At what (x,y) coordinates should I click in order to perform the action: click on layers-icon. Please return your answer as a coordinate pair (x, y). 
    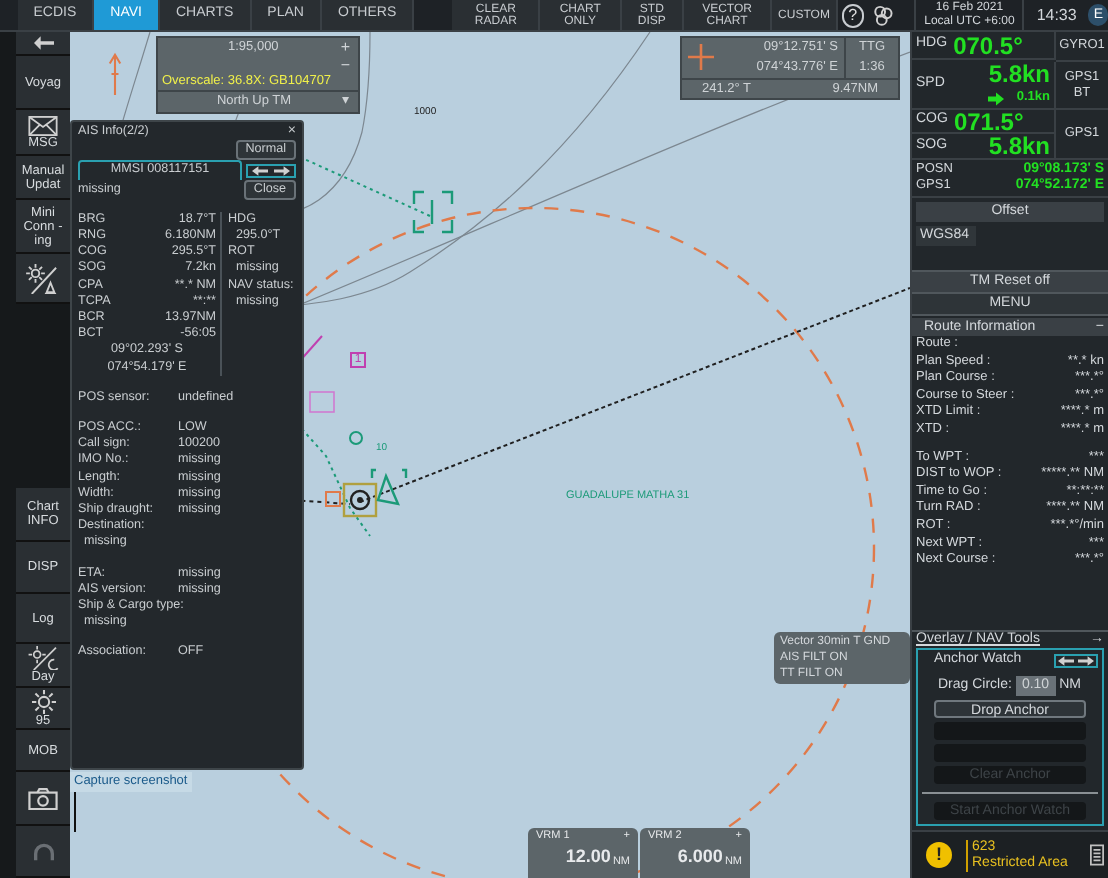
    Looking at the image, I should click on (883, 15).